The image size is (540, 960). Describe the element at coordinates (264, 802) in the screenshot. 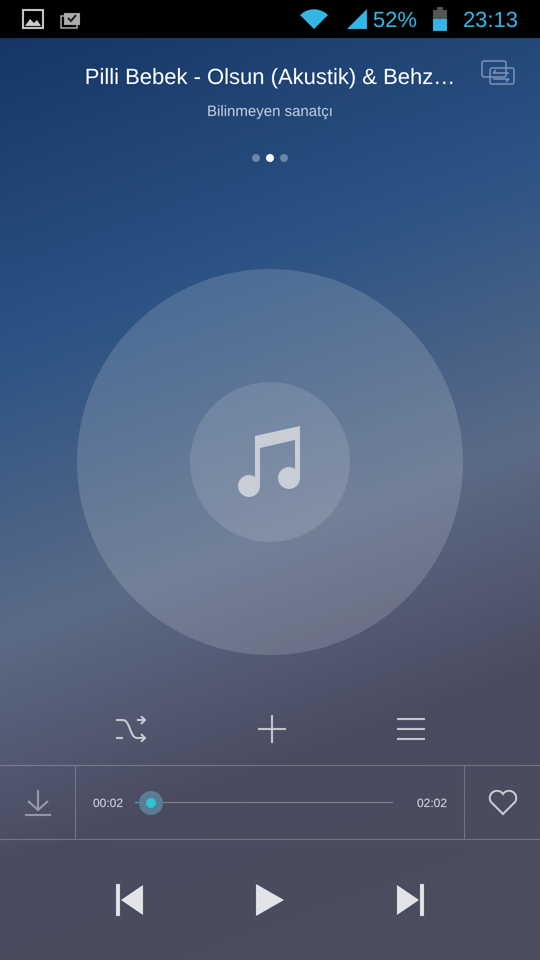

I see `progress-track` at that location.